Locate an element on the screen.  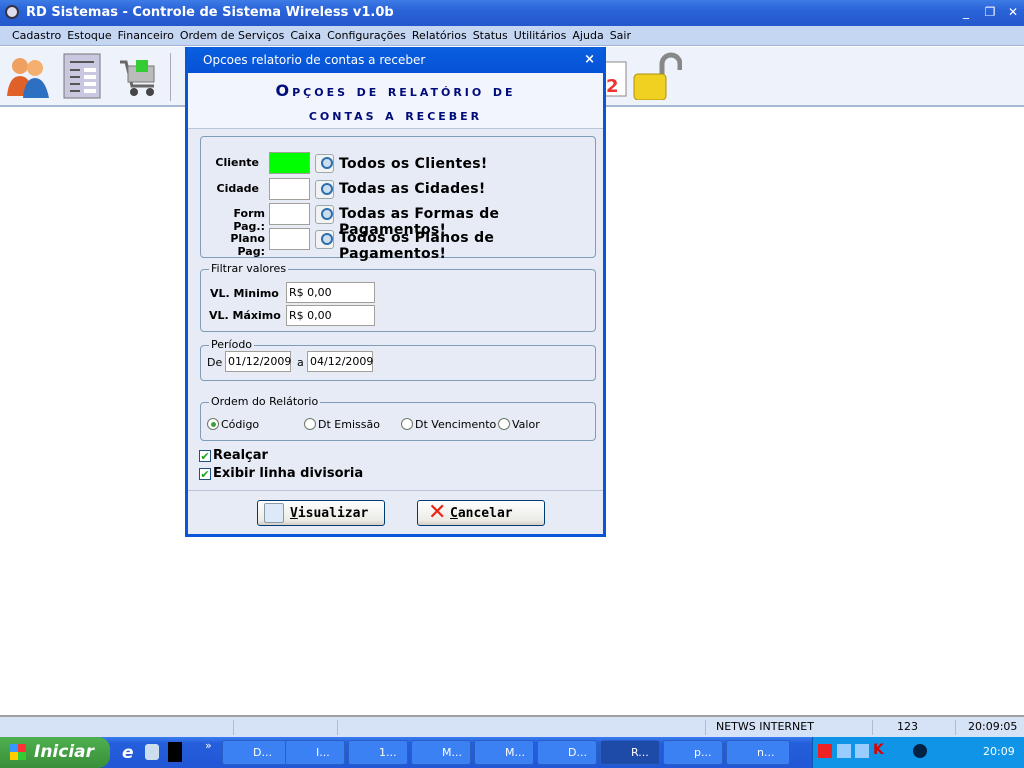
antivirus-icon: K is located at coordinates (878, 750).